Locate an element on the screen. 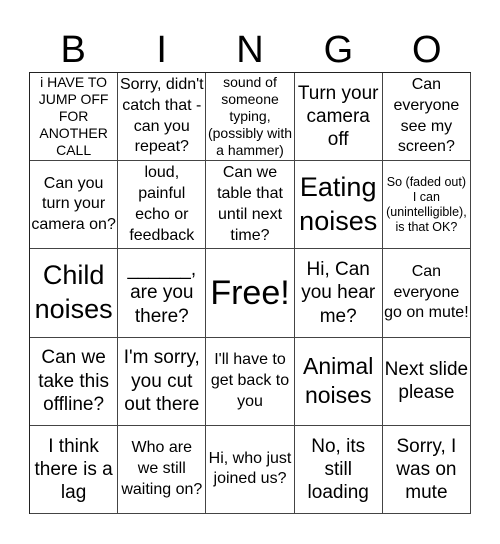  bingo-cell-r4c5: Next slide please is located at coordinates (426, 381).